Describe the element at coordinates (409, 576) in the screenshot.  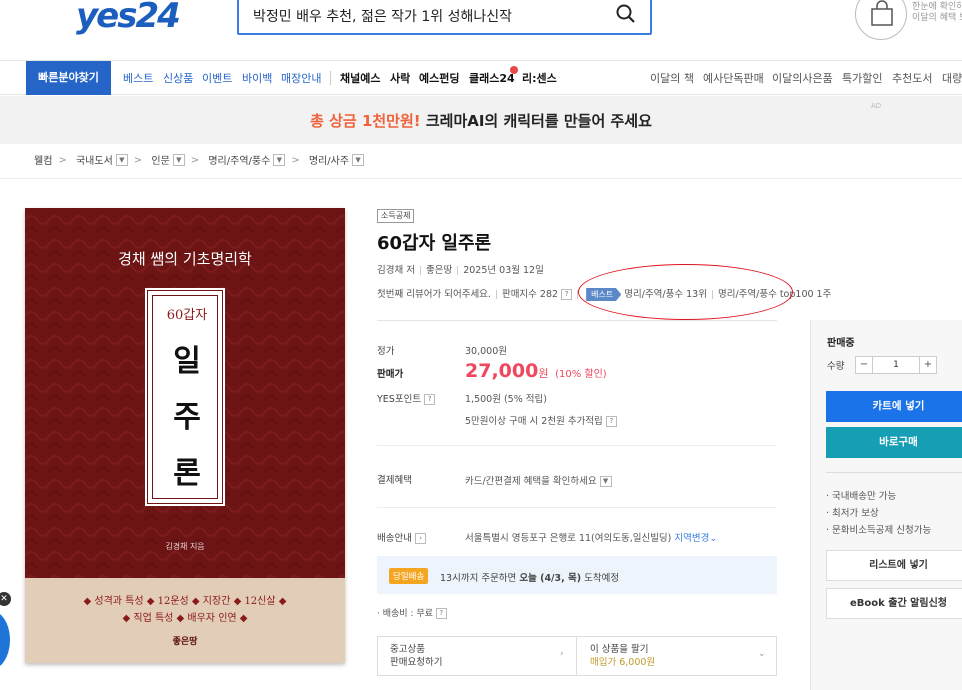
I see `same-day-badge: 당일배송` at that location.